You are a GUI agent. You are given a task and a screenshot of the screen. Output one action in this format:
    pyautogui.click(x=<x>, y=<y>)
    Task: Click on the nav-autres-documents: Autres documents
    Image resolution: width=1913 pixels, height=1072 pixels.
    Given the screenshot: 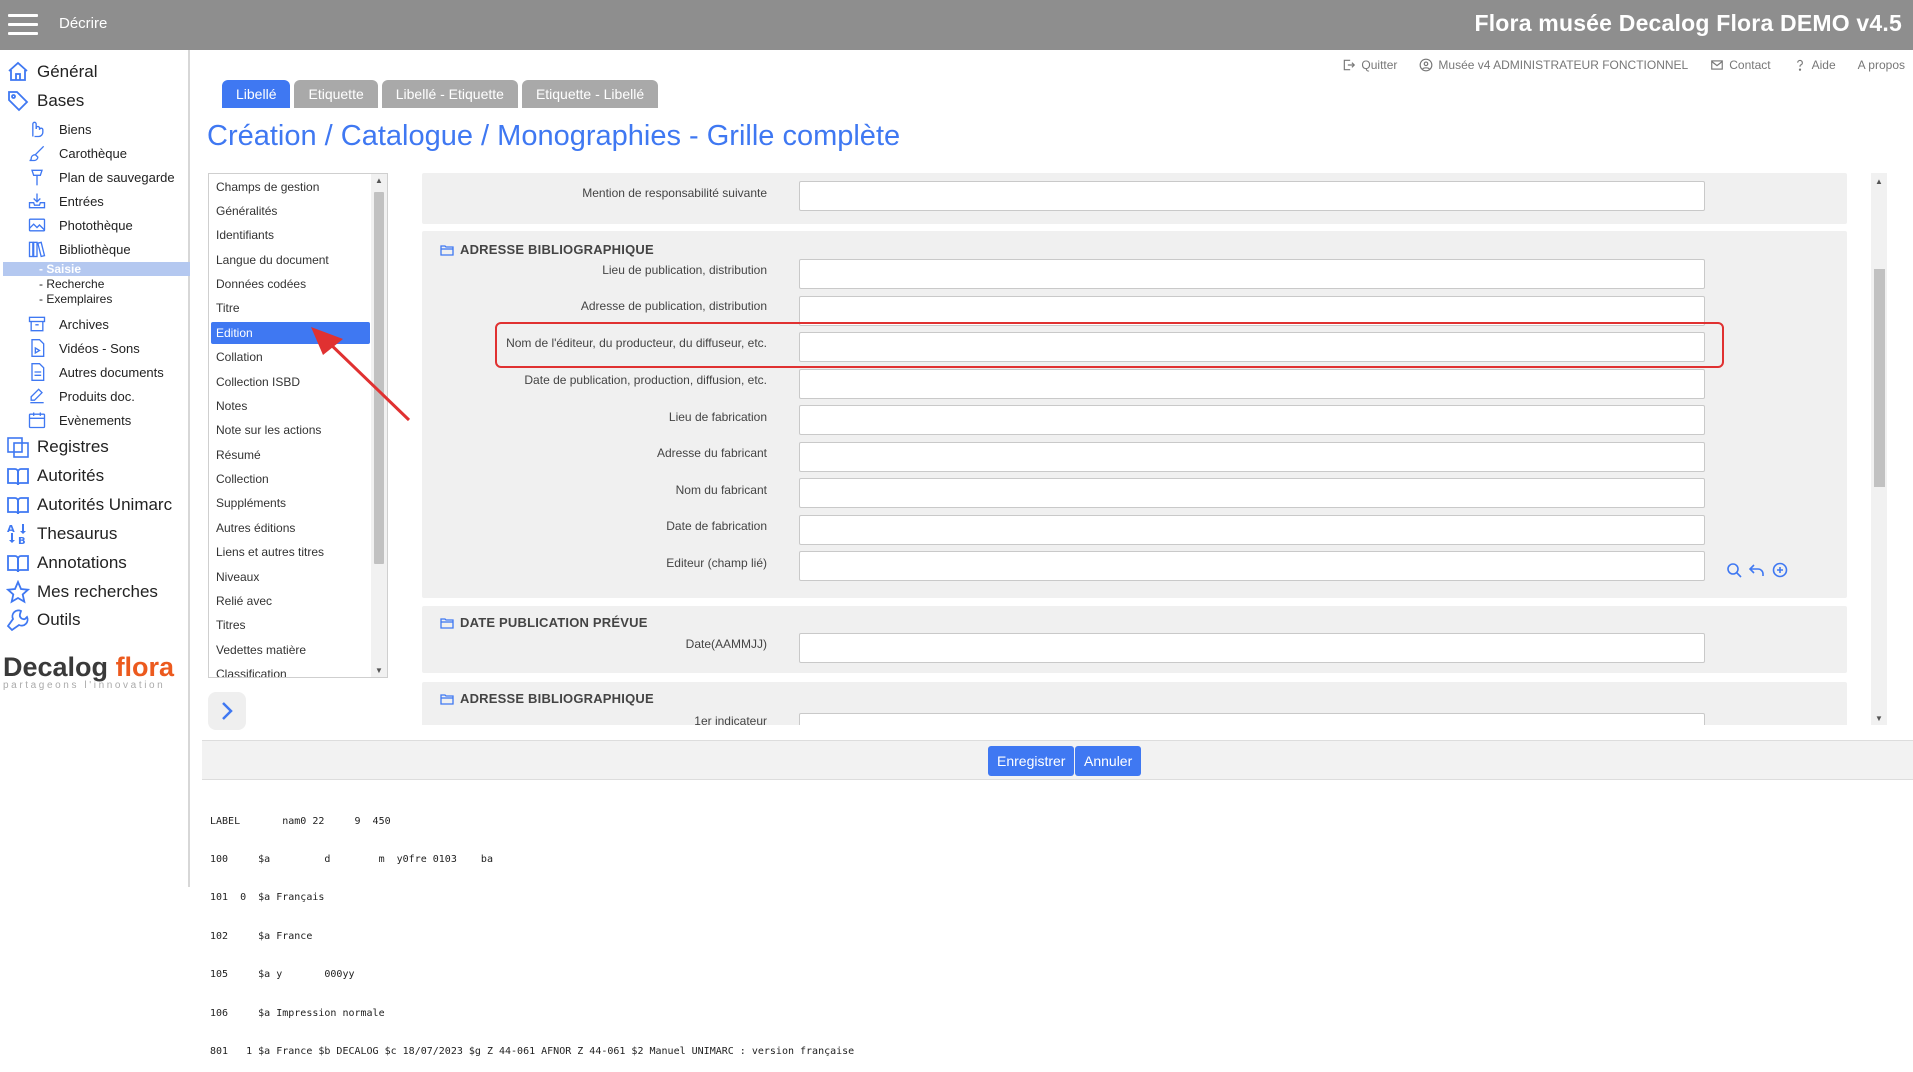 What is the action you would take?
    pyautogui.click(x=95, y=372)
    